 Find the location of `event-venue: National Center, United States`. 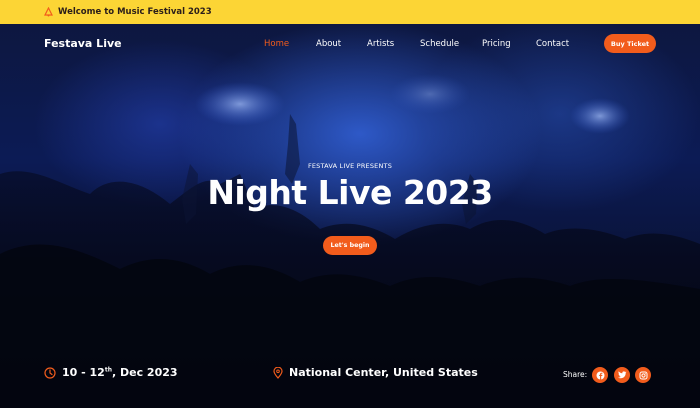

event-venue: National Center, United States is located at coordinates (375, 372).